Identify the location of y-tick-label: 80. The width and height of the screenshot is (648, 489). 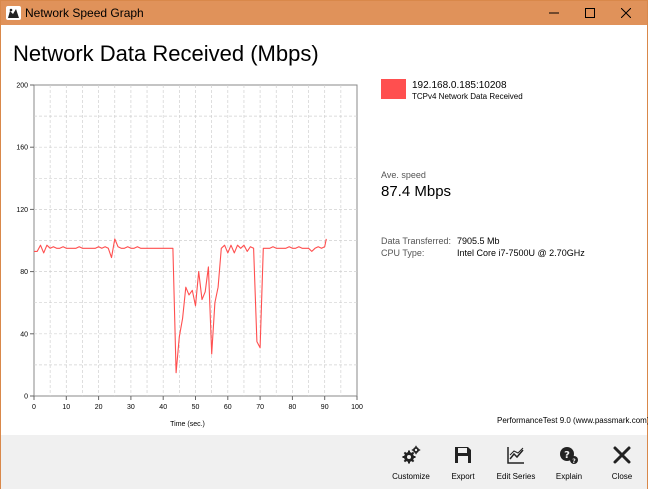
(24, 272).